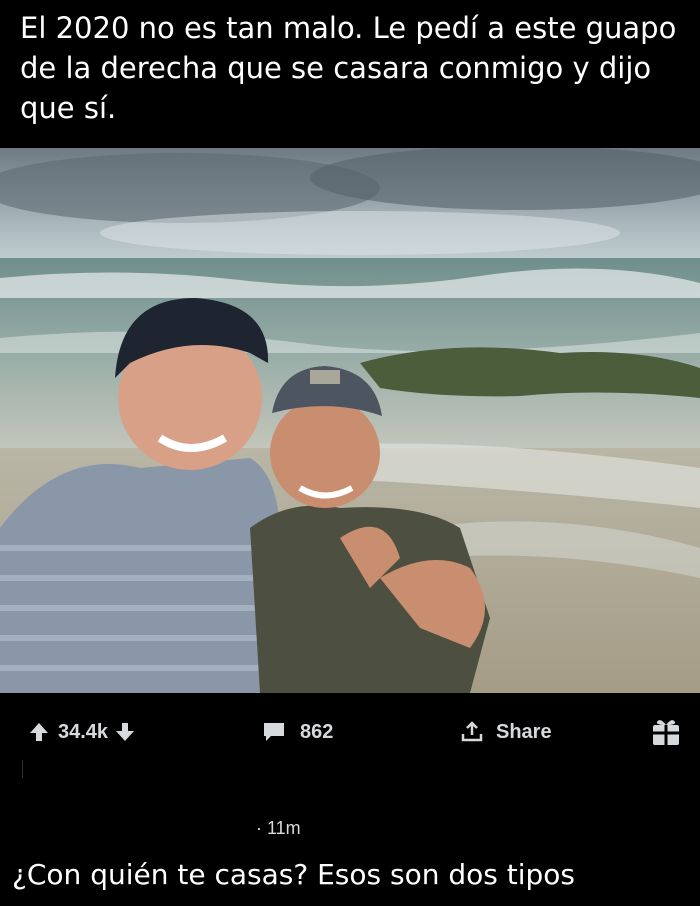  What do you see at coordinates (125, 732) in the screenshot?
I see `arrow-down-icon` at bounding box center [125, 732].